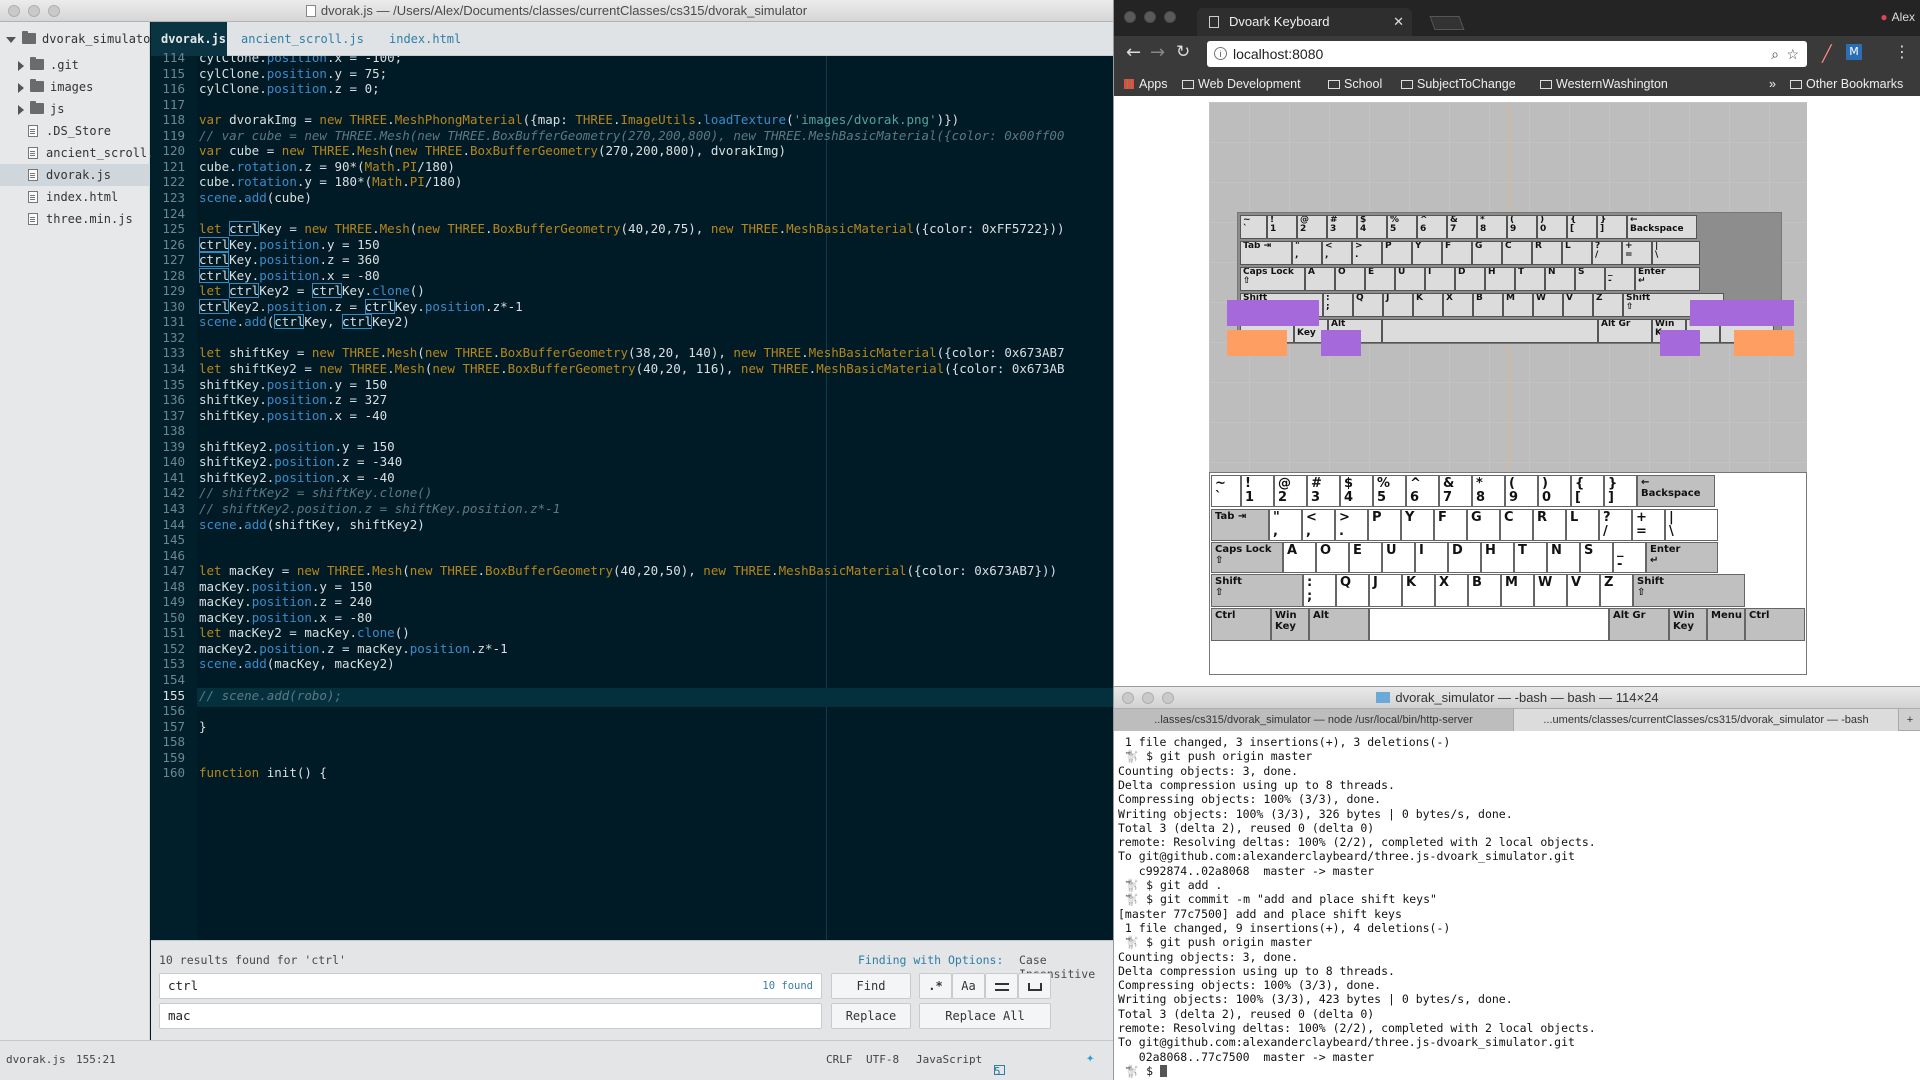  What do you see at coordinates (1332, 557) in the screenshot?
I see `keyboard-key: O` at bounding box center [1332, 557].